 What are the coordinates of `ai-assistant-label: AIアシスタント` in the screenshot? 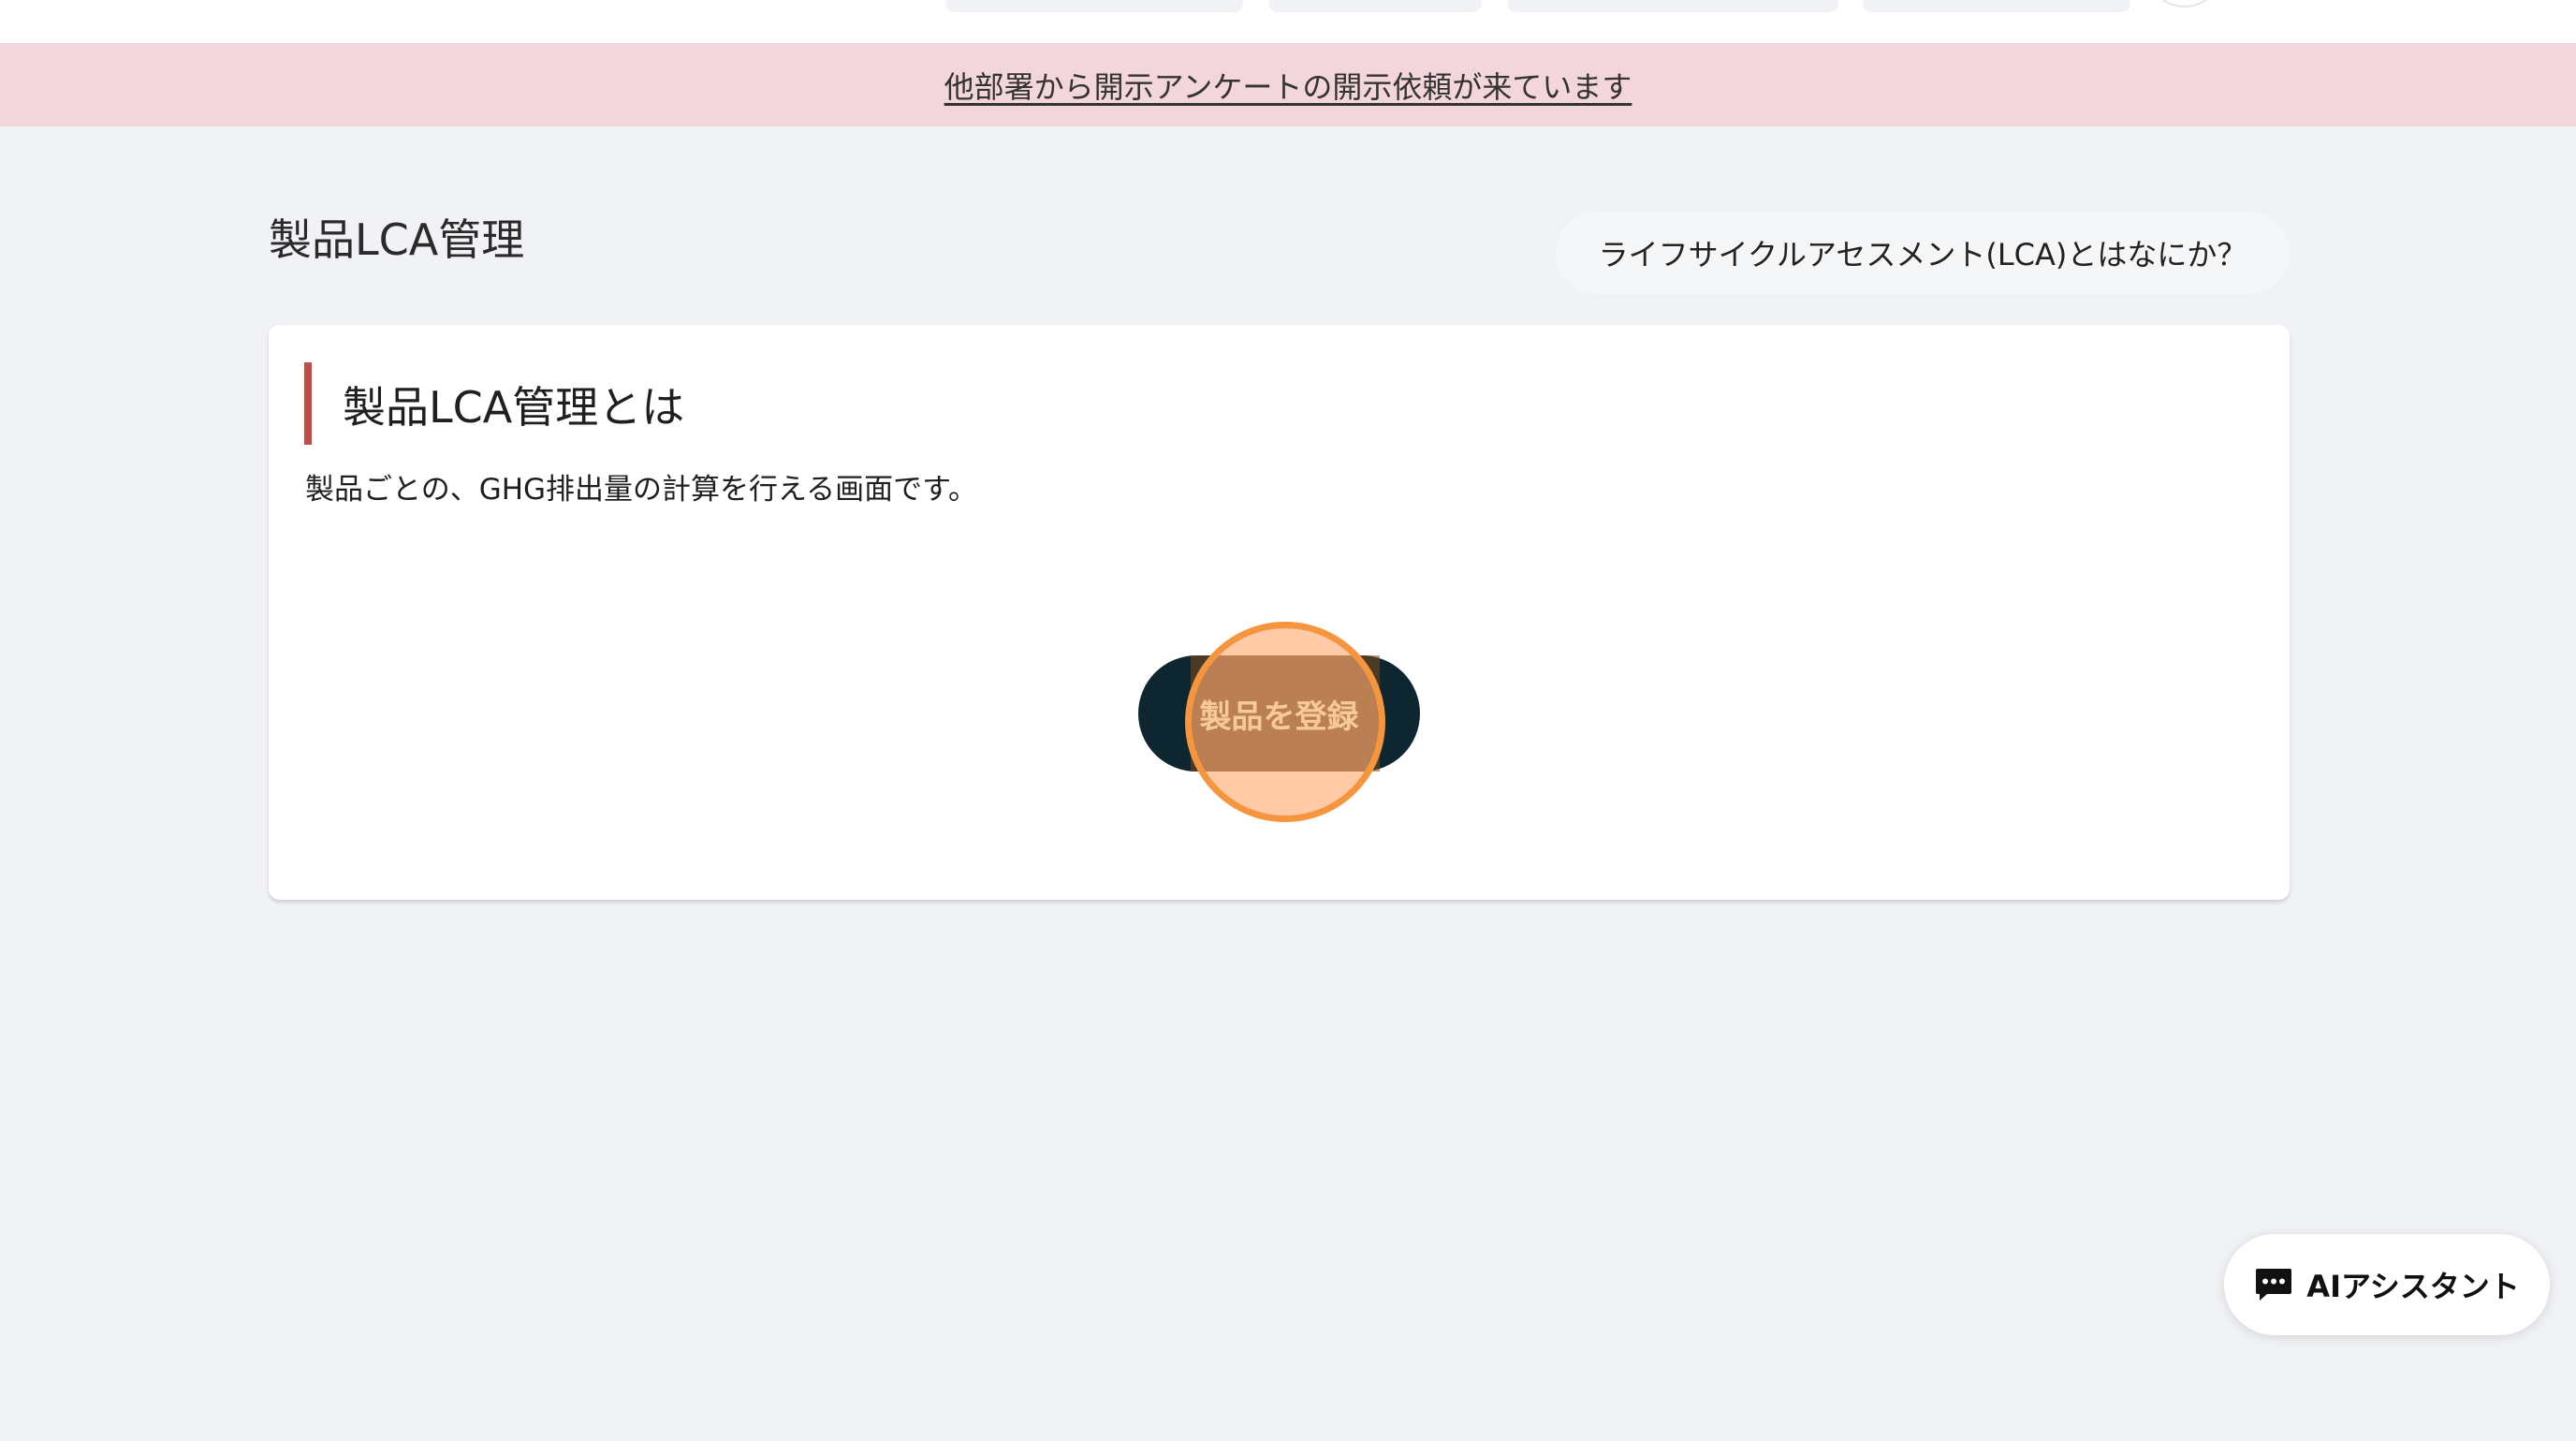 It's located at (2413, 1286).